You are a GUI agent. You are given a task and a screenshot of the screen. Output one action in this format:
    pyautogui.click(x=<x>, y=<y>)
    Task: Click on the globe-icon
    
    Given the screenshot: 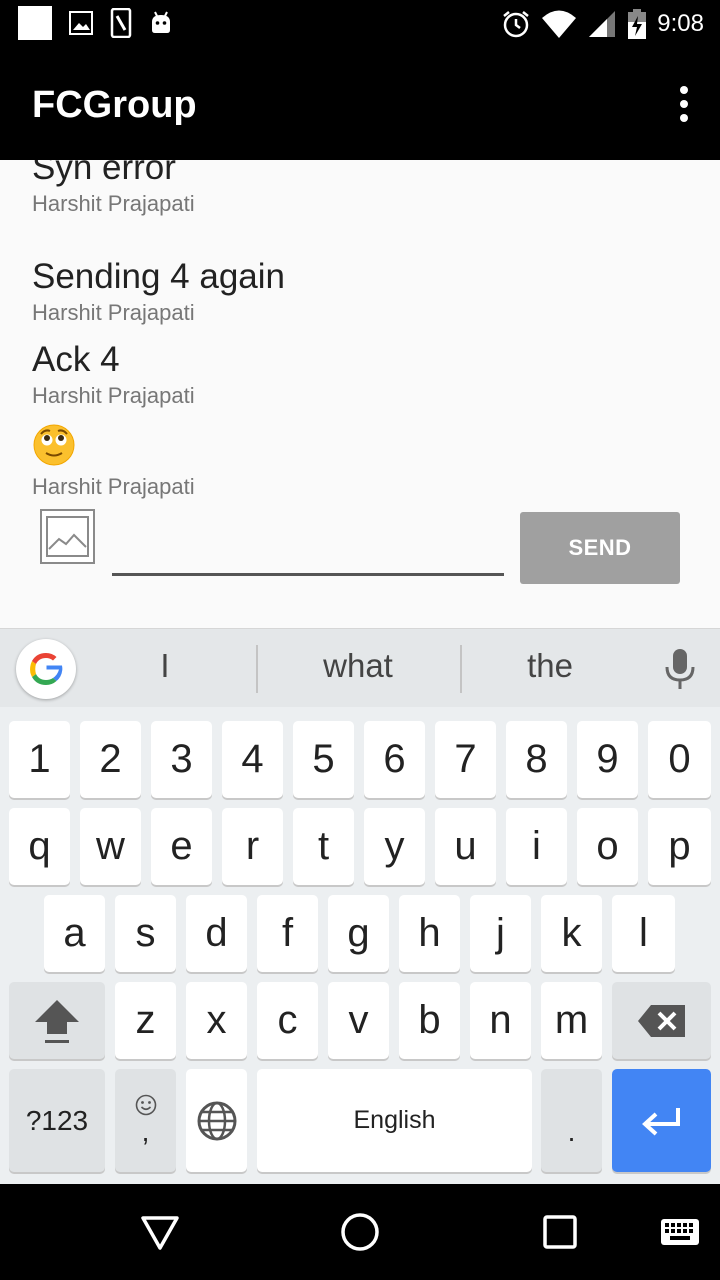 What is the action you would take?
    pyautogui.click(x=216, y=1120)
    